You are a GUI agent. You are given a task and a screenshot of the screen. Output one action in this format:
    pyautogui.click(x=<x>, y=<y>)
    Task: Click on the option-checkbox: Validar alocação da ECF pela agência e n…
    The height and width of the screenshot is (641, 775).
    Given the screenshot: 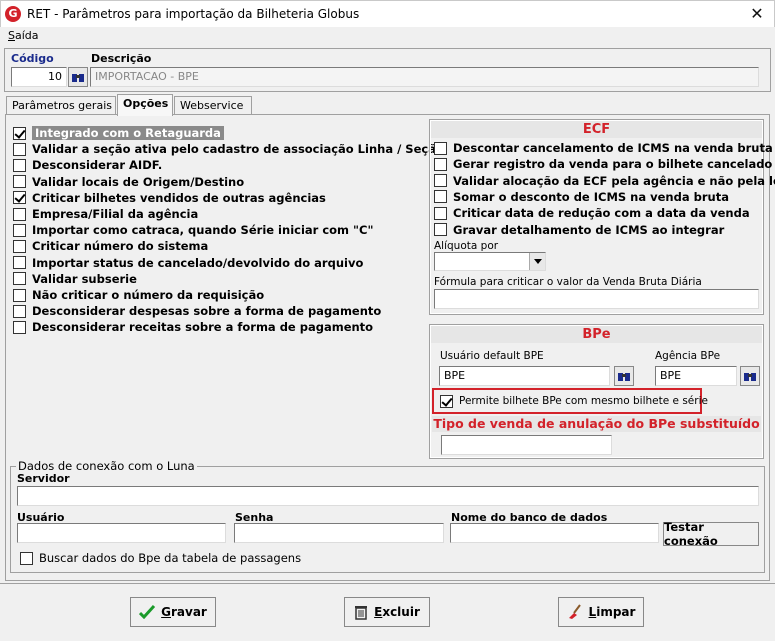 What is the action you would take?
    pyautogui.click(x=604, y=181)
    